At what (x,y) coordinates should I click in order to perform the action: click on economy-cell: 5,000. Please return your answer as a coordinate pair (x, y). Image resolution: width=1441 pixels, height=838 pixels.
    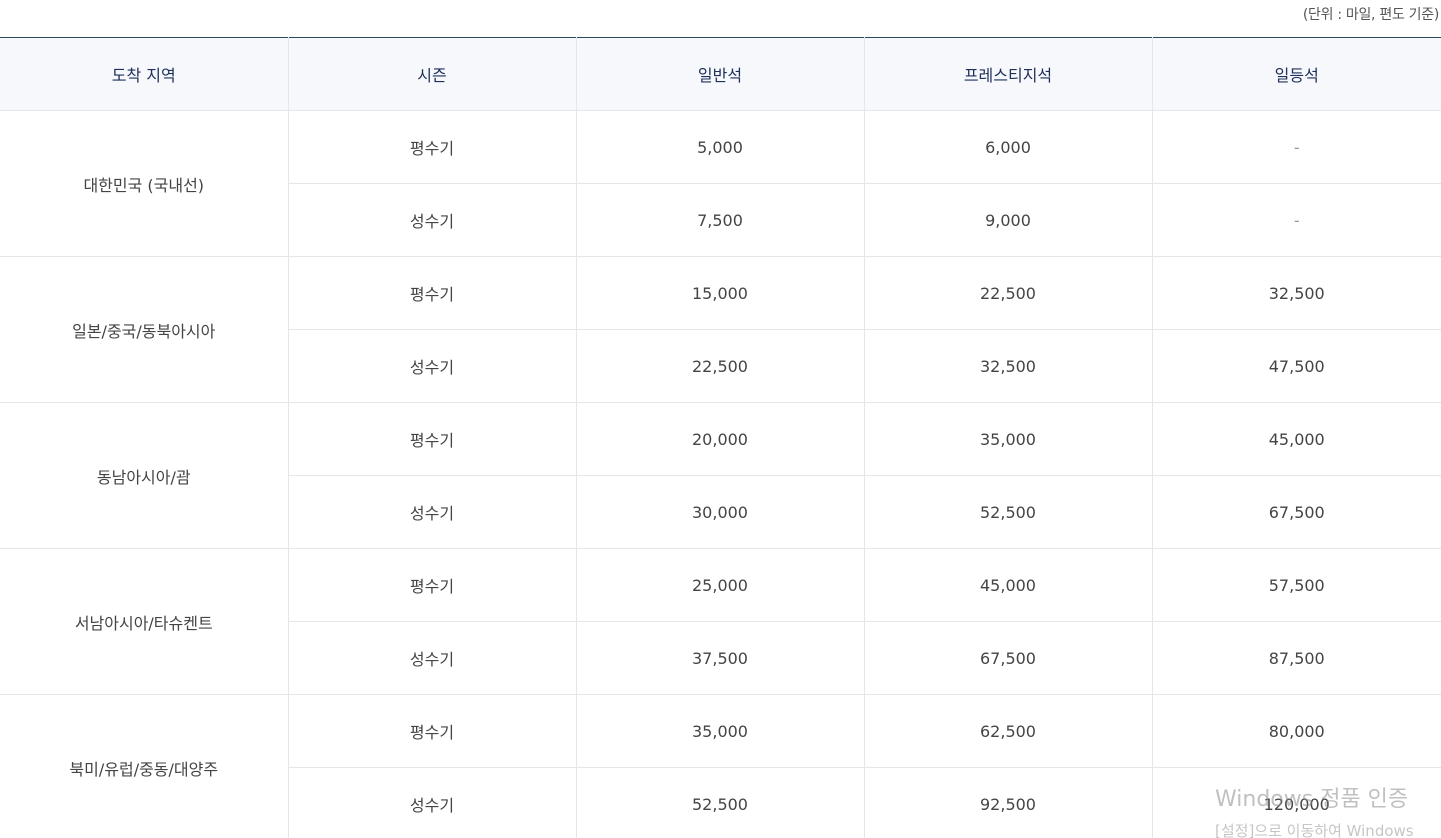
    Looking at the image, I should click on (719, 147).